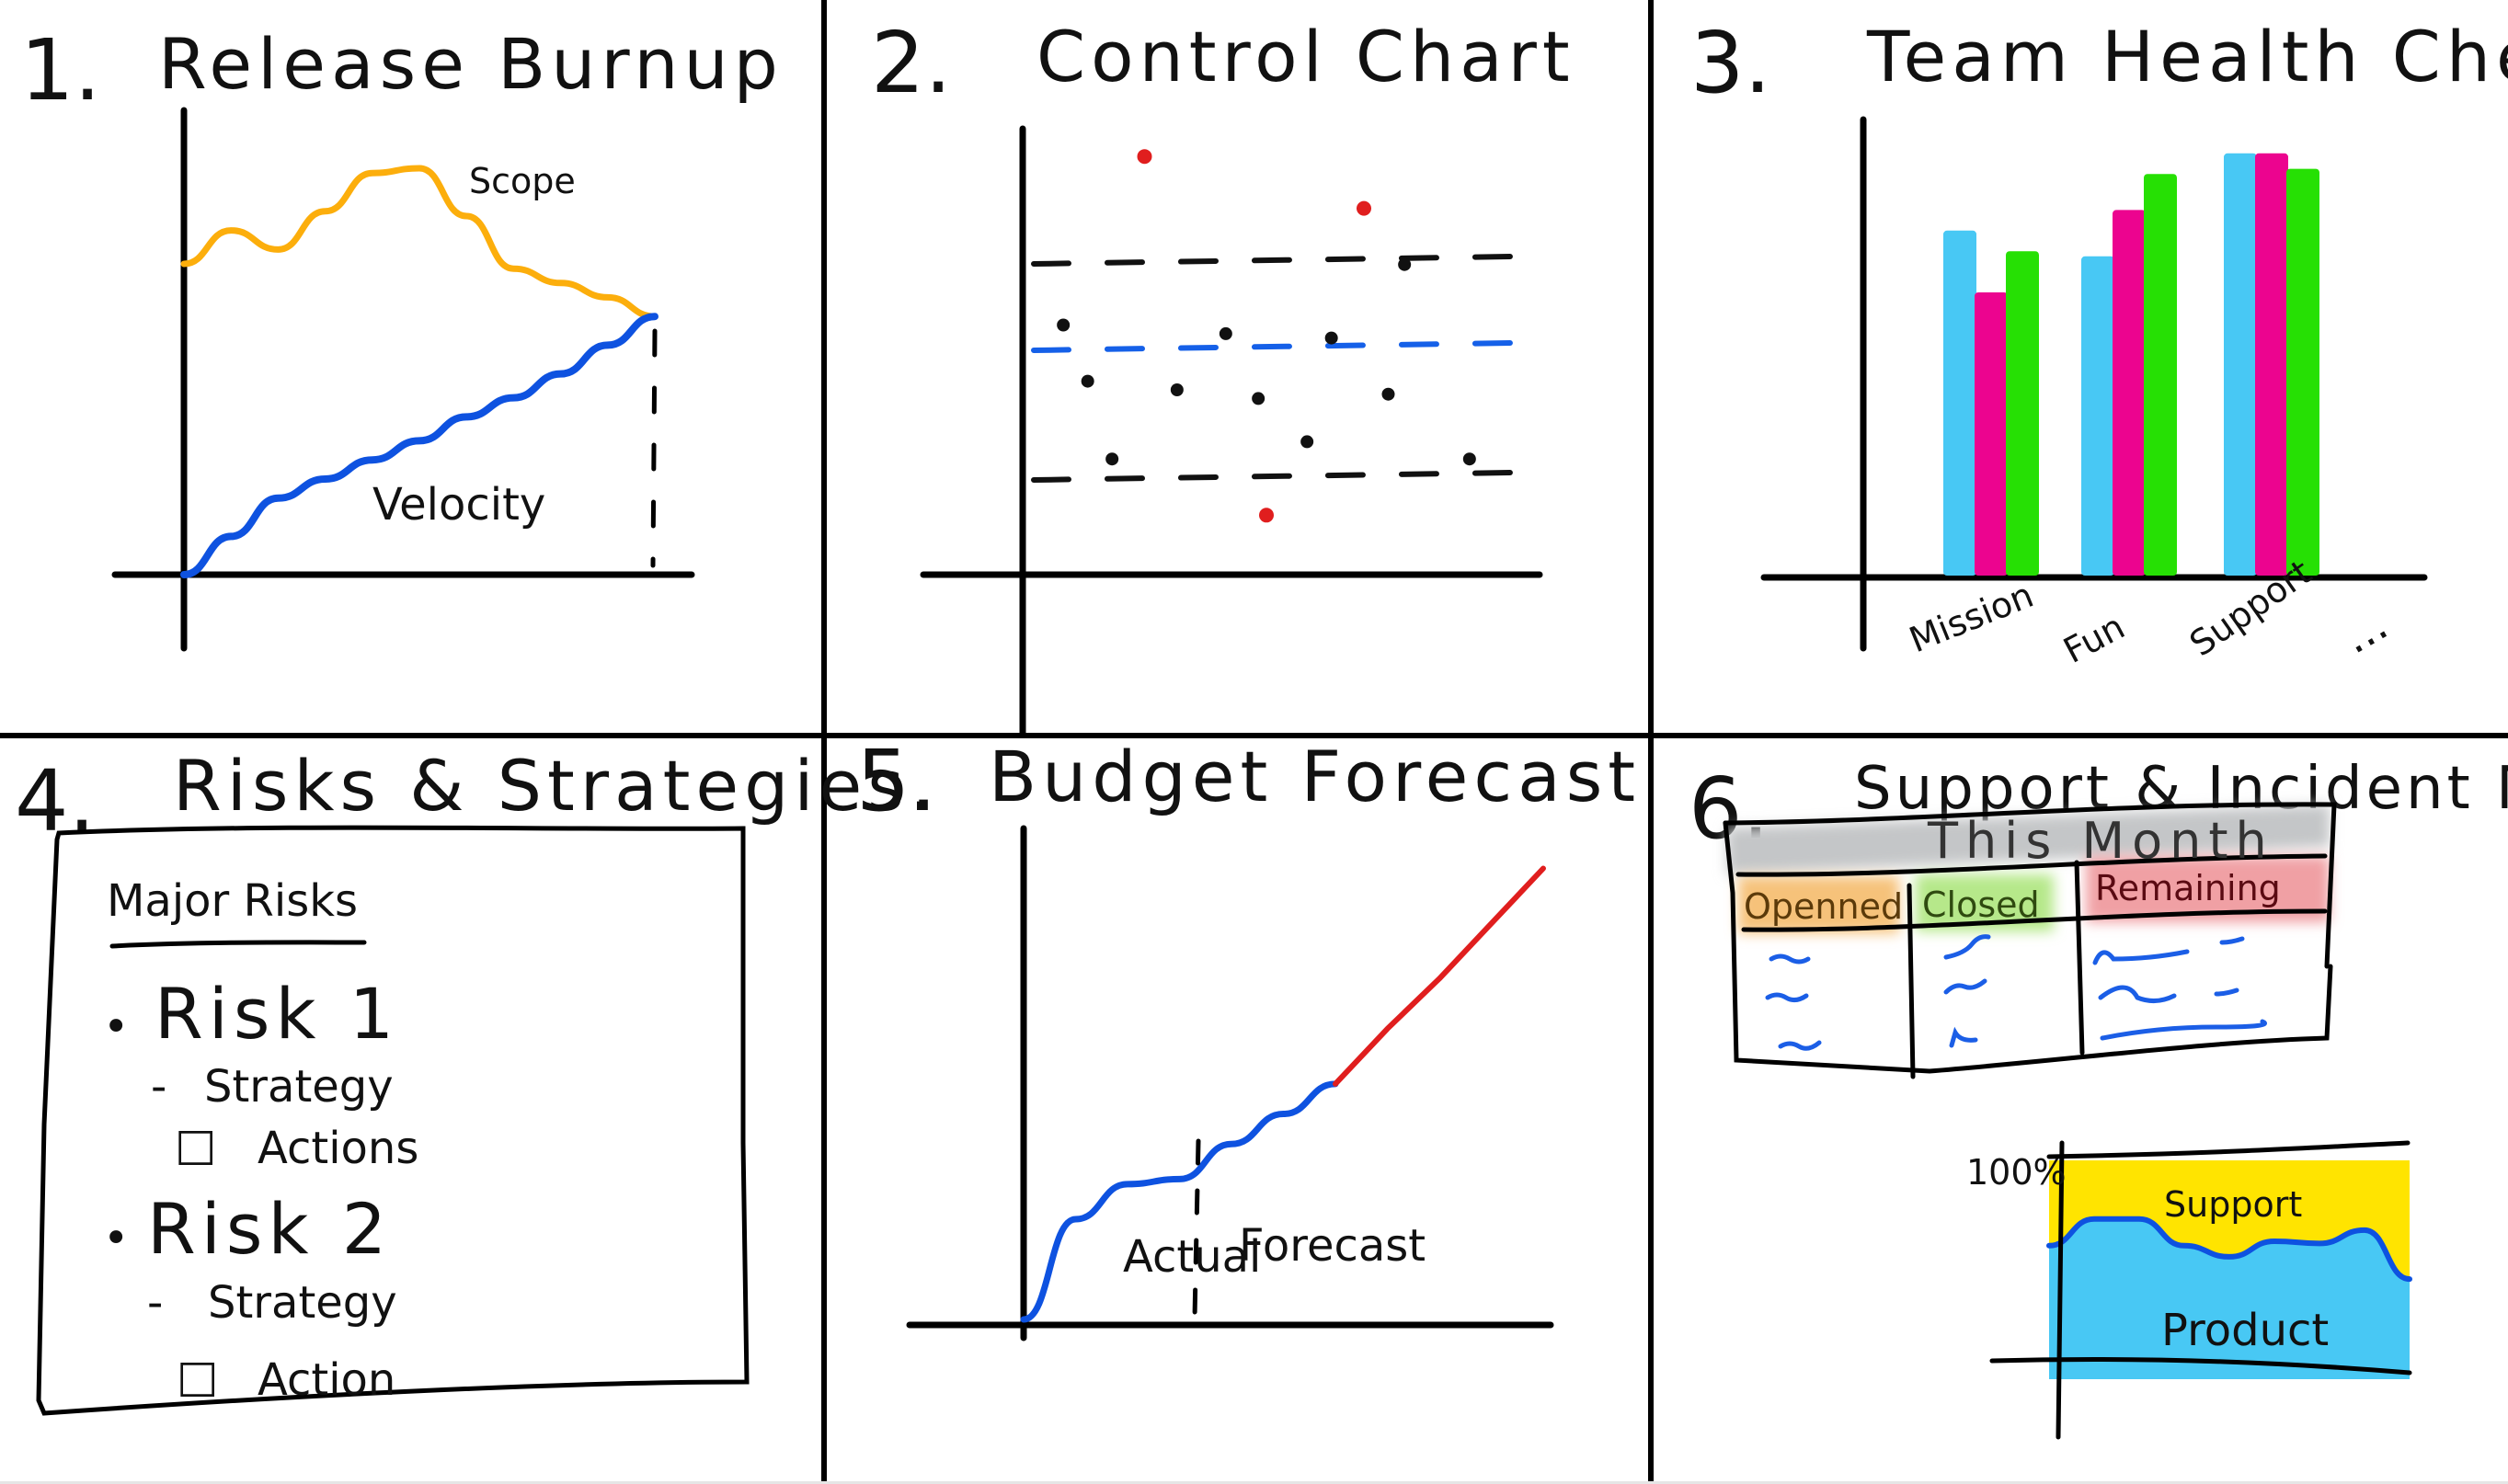 The height and width of the screenshot is (1484, 2508). What do you see at coordinates (2233, 1204) in the screenshot?
I see `support-area-label: Support` at bounding box center [2233, 1204].